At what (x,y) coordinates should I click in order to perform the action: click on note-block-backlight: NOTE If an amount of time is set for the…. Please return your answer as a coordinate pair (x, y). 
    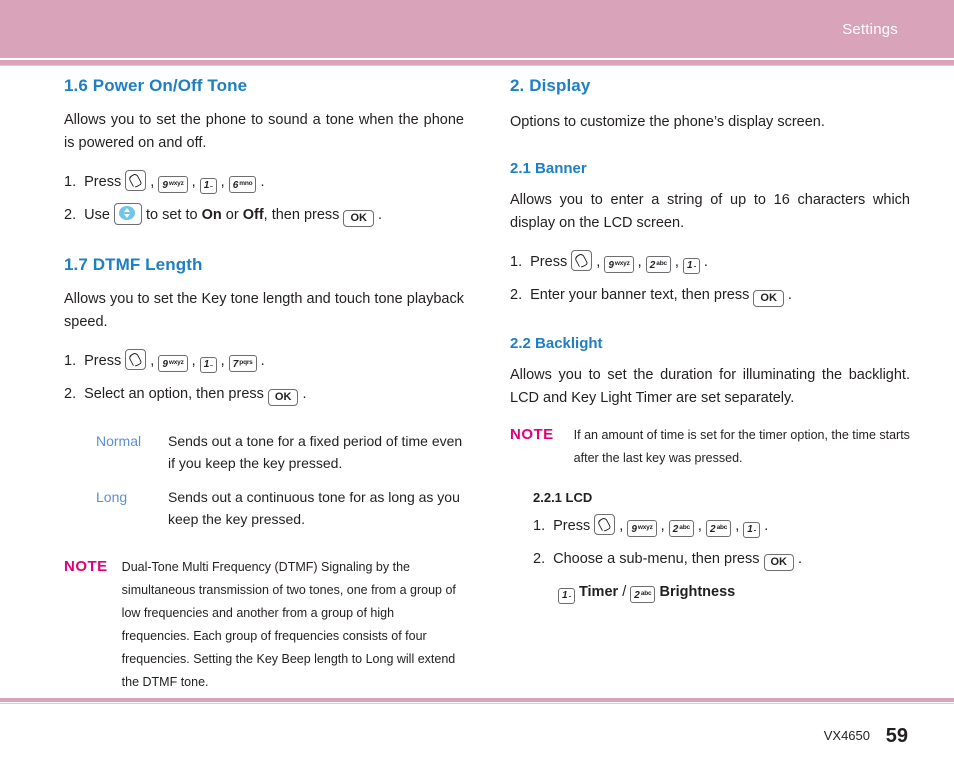
    Looking at the image, I should click on (710, 447).